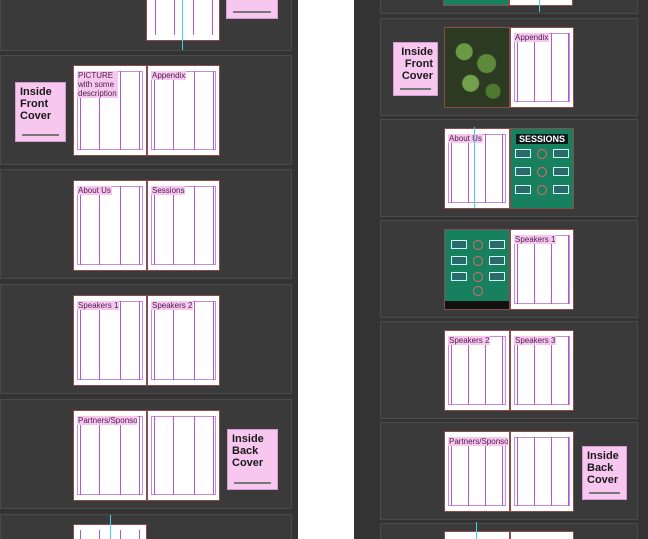 The width and height of the screenshot is (648, 539). Describe the element at coordinates (110, 110) in the screenshot. I see `page-thumbnail-picture: PICTURE with some description` at that location.